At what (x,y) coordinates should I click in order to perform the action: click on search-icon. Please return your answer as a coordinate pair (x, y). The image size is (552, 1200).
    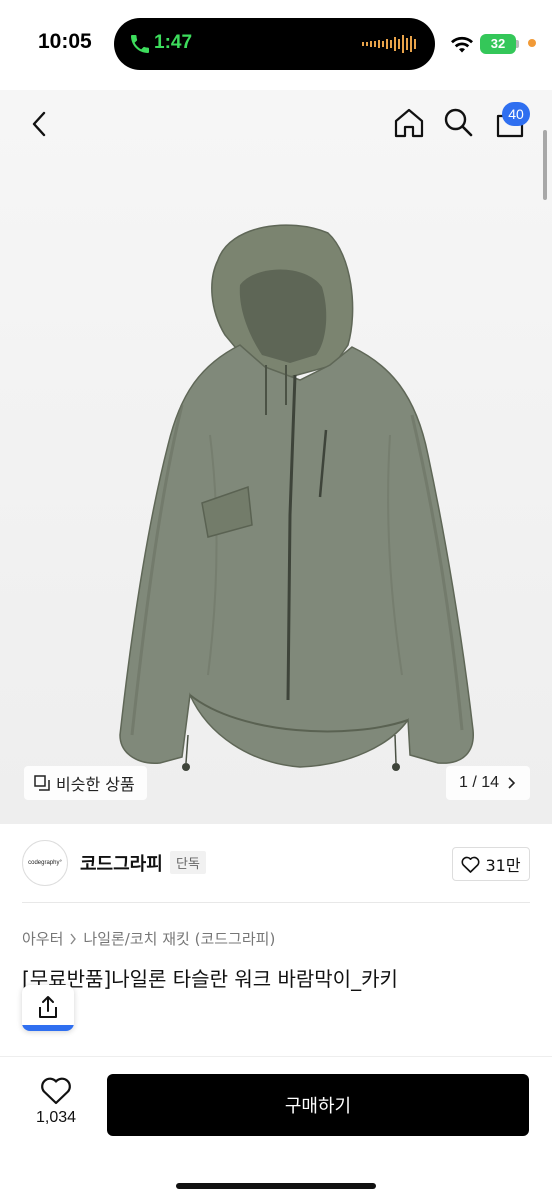
    Looking at the image, I should click on (458, 122).